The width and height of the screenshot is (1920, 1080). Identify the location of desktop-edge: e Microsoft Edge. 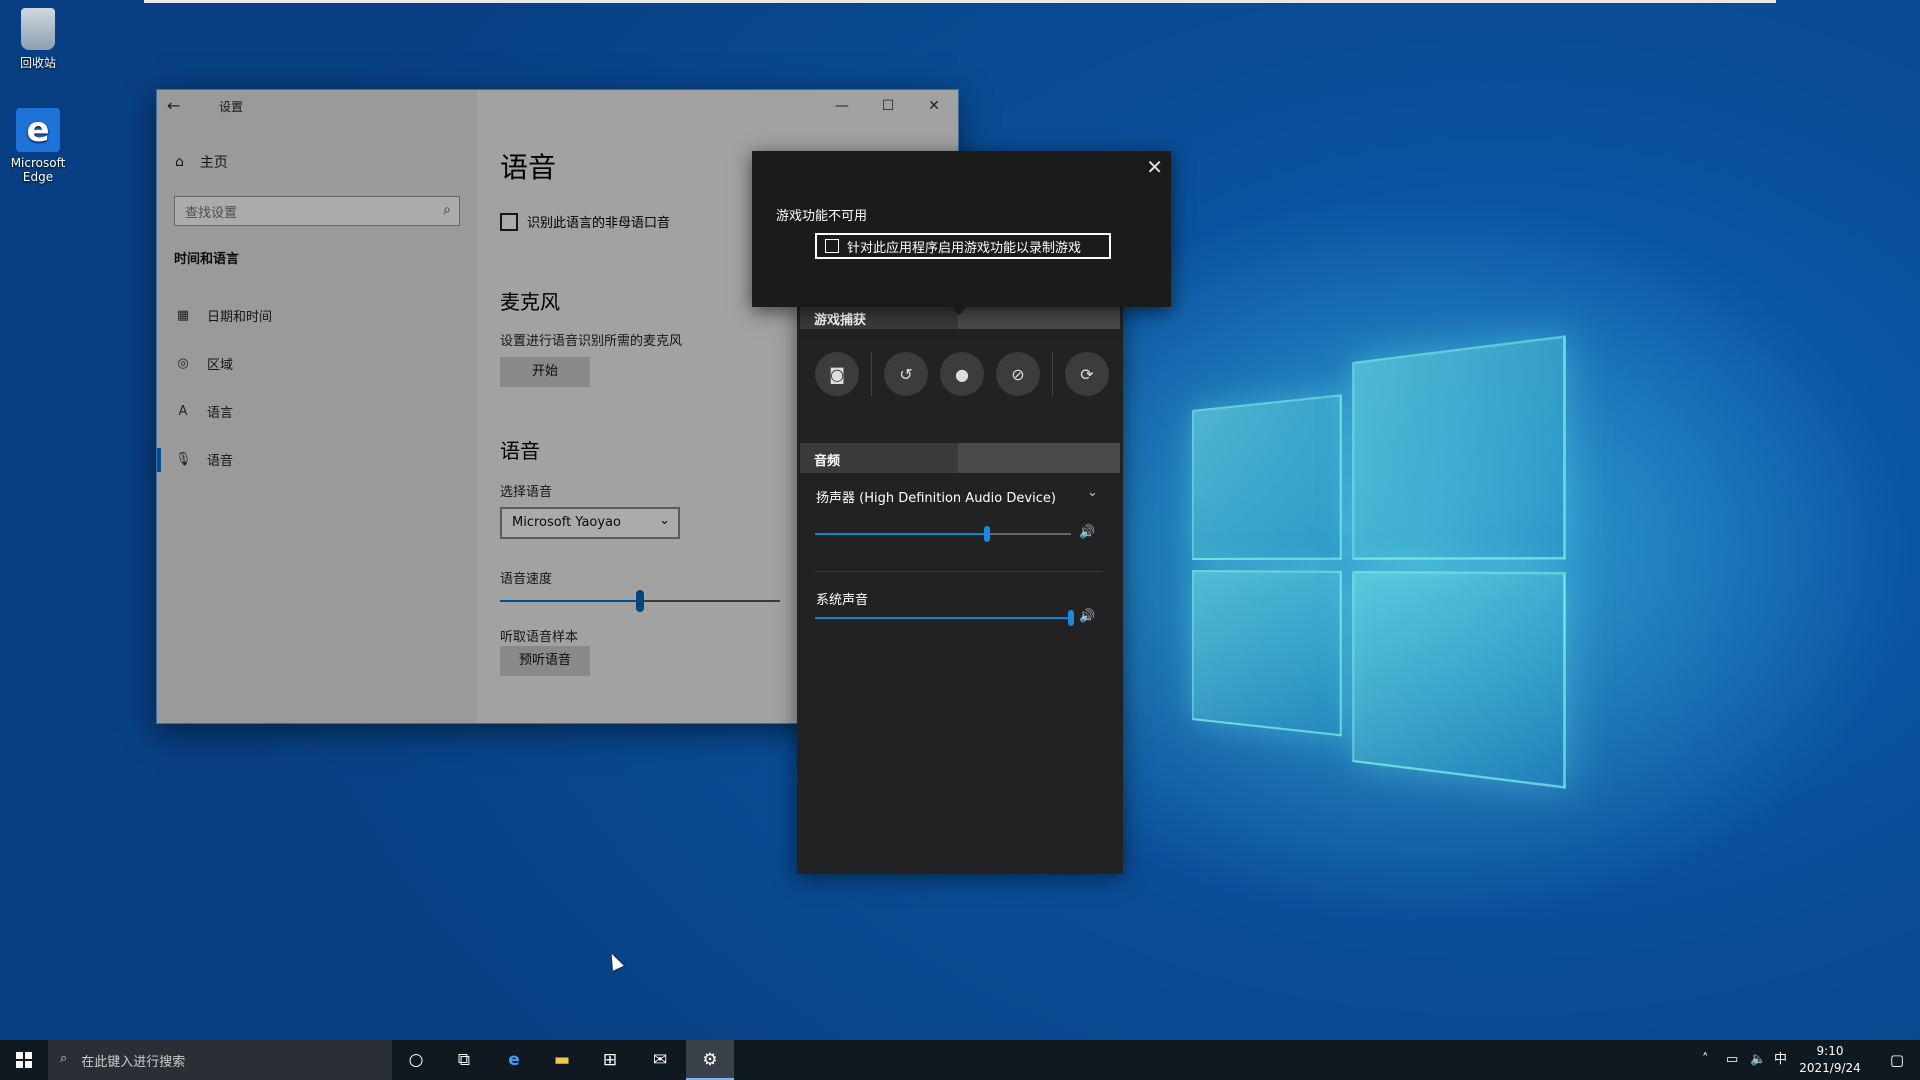
(38, 146).